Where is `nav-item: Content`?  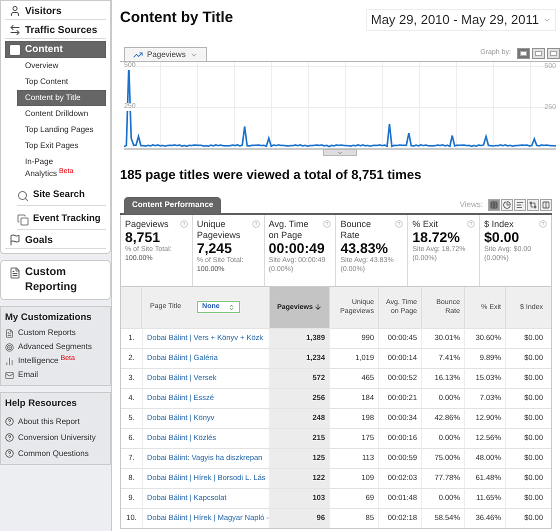 nav-item: Content is located at coordinates (55, 49).